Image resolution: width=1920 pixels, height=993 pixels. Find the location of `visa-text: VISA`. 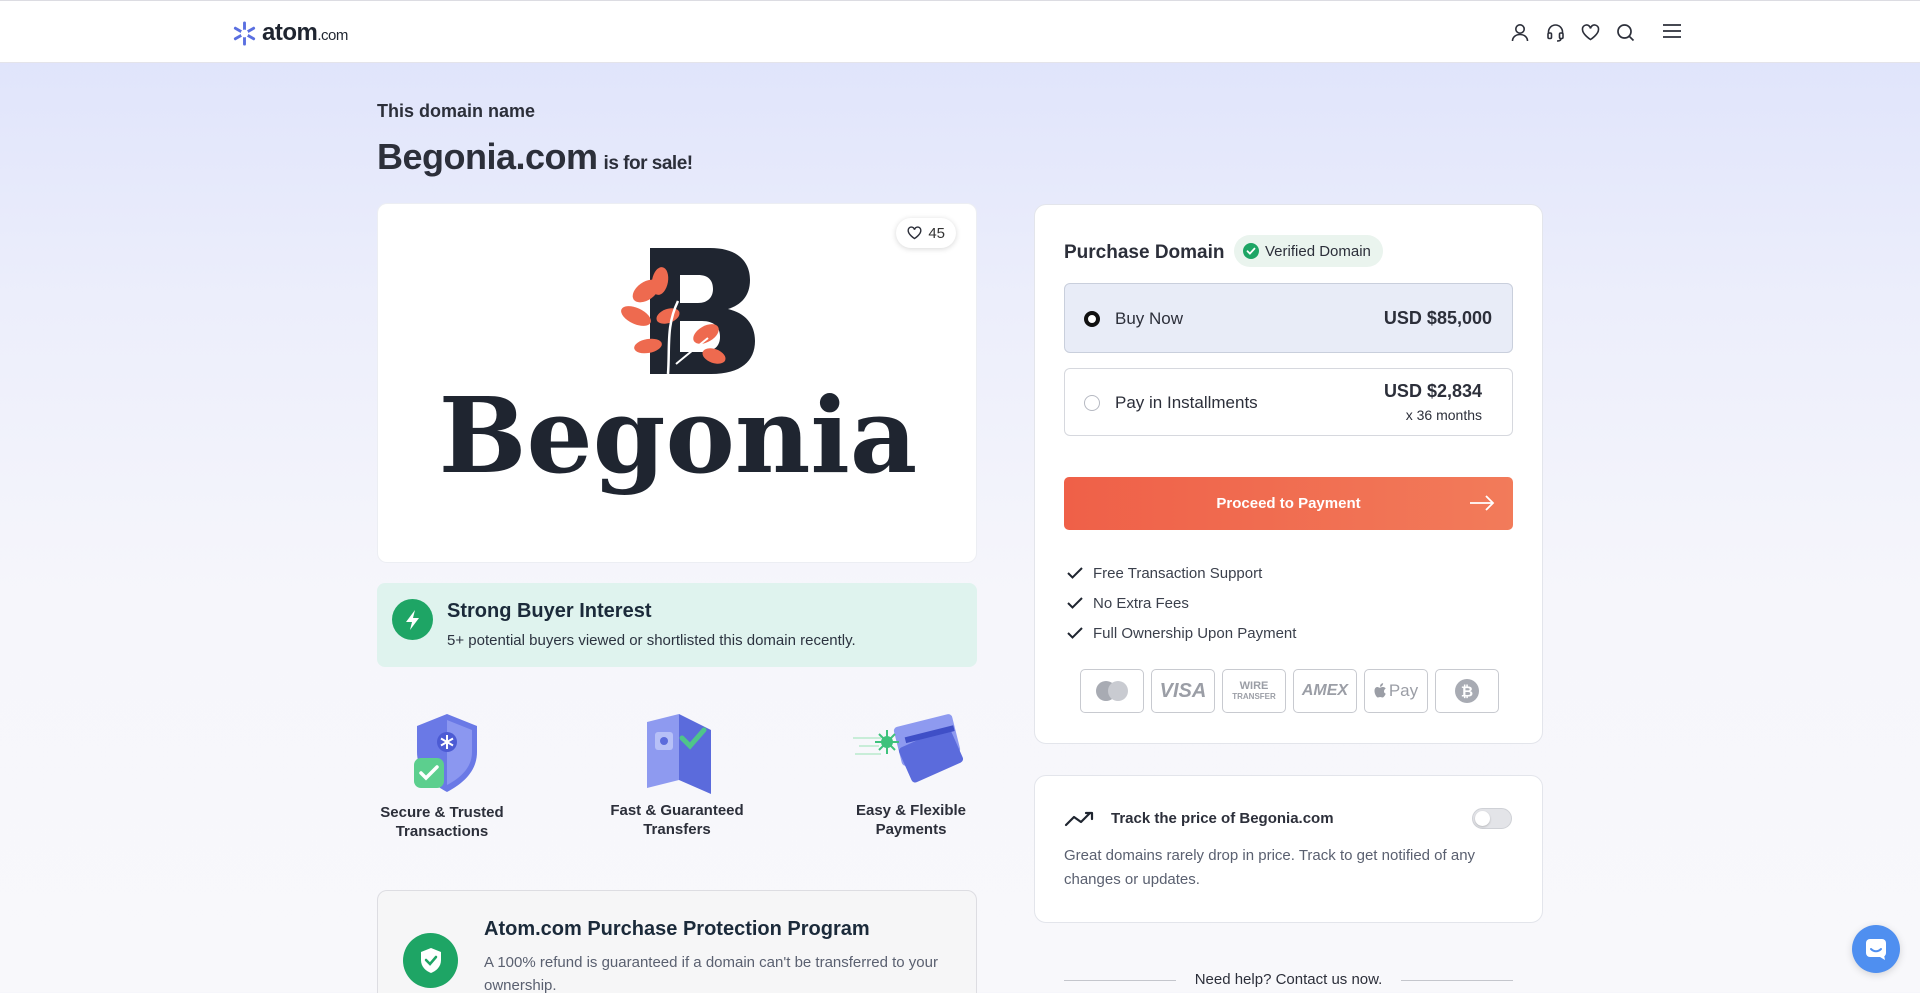

visa-text: VISA is located at coordinates (1183, 690).